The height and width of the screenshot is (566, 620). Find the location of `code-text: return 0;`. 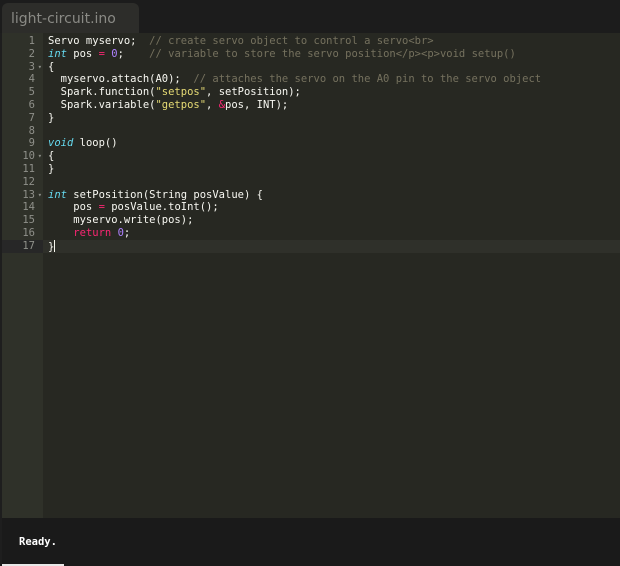

code-text: return 0; is located at coordinates (89, 233).